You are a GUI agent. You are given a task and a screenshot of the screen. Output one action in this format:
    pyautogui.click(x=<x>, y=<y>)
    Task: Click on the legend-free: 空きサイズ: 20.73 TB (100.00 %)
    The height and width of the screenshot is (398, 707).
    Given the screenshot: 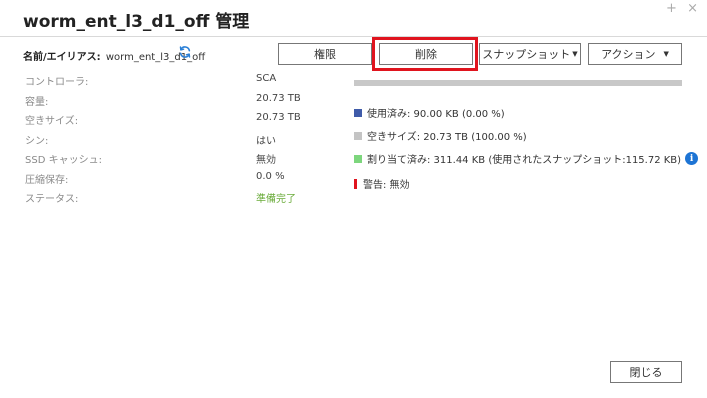 What is the action you would take?
    pyautogui.click(x=440, y=135)
    